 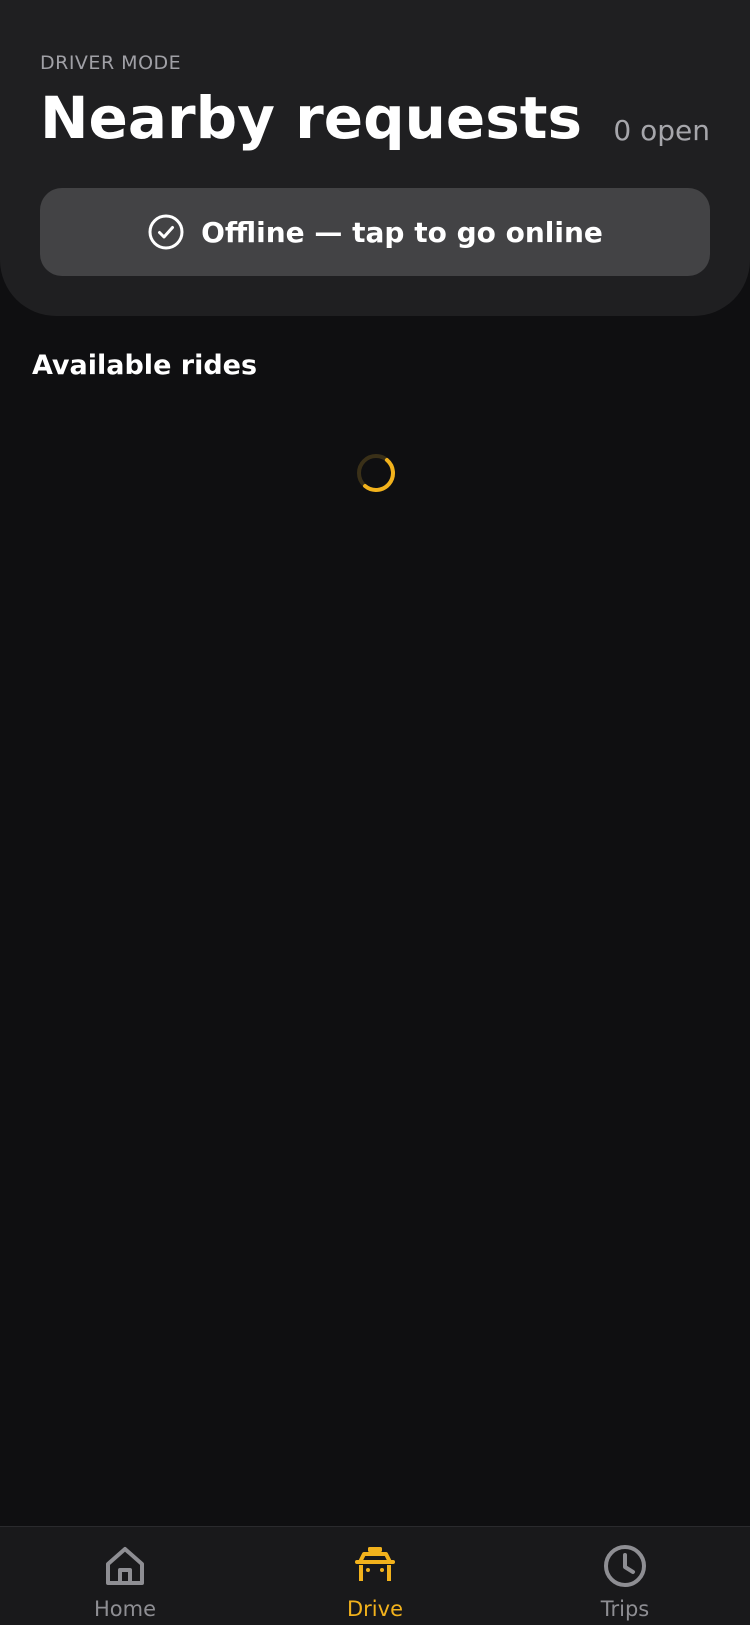 I want to click on page-title: Nearby requests, so click(x=311, y=118).